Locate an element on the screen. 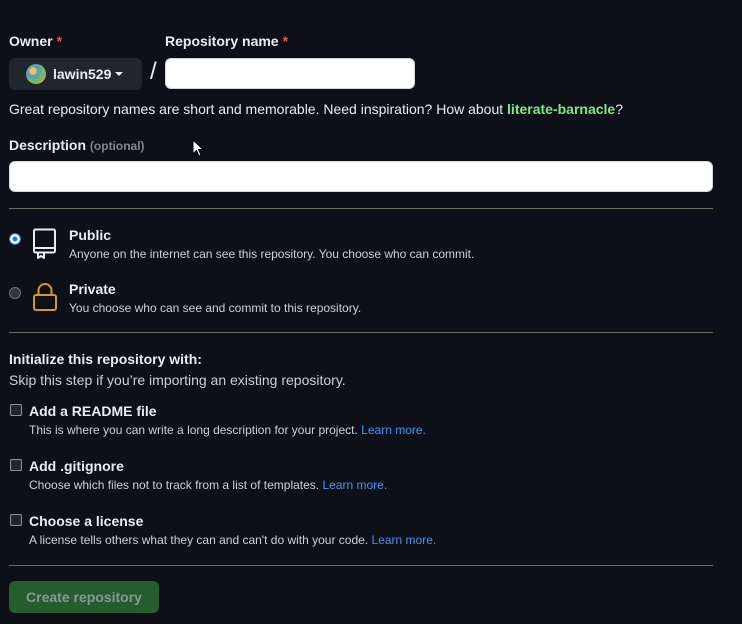  repo-name-input is located at coordinates (290, 73).